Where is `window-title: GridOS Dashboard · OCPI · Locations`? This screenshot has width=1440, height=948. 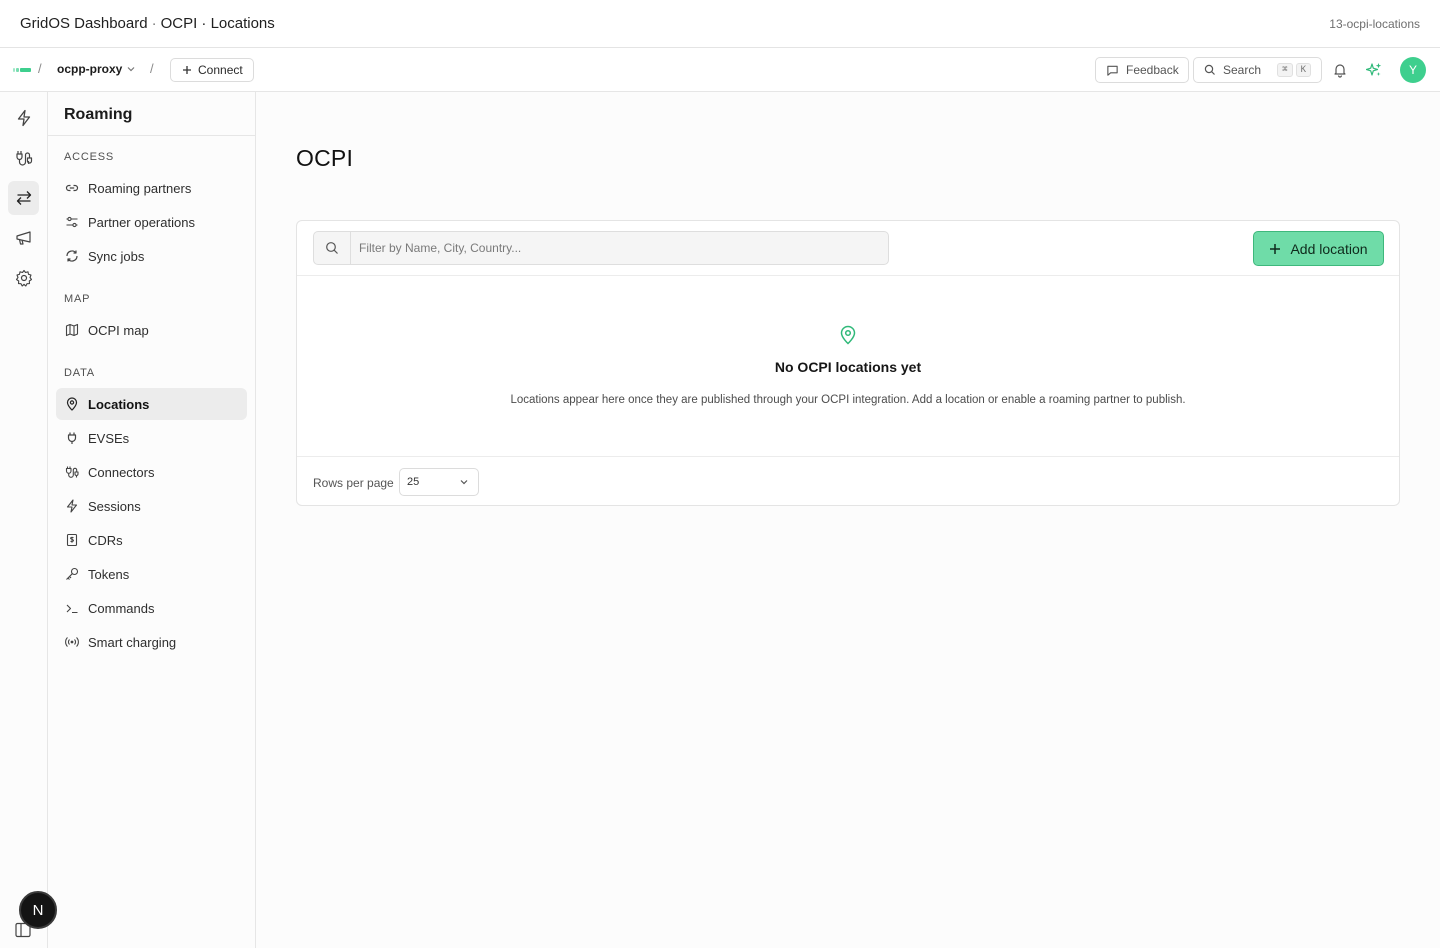 window-title: GridOS Dashboard · OCPI · Locations is located at coordinates (147, 23).